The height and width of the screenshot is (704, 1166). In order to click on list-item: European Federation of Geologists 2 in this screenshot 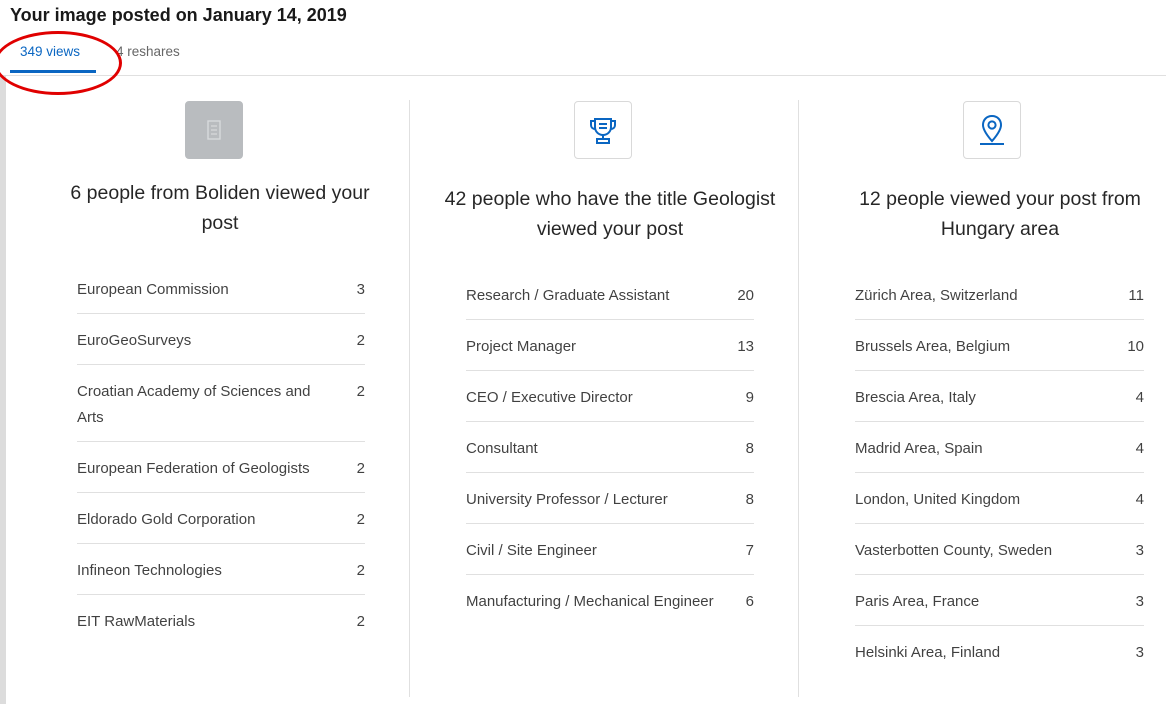, I will do `click(221, 467)`.